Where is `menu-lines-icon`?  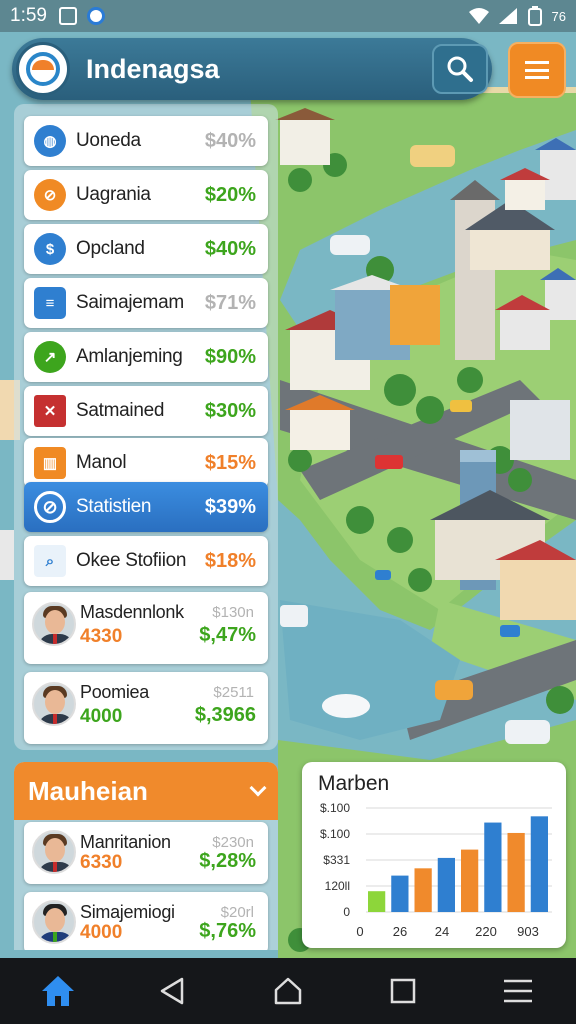
menu-lines-icon is located at coordinates (518, 991).